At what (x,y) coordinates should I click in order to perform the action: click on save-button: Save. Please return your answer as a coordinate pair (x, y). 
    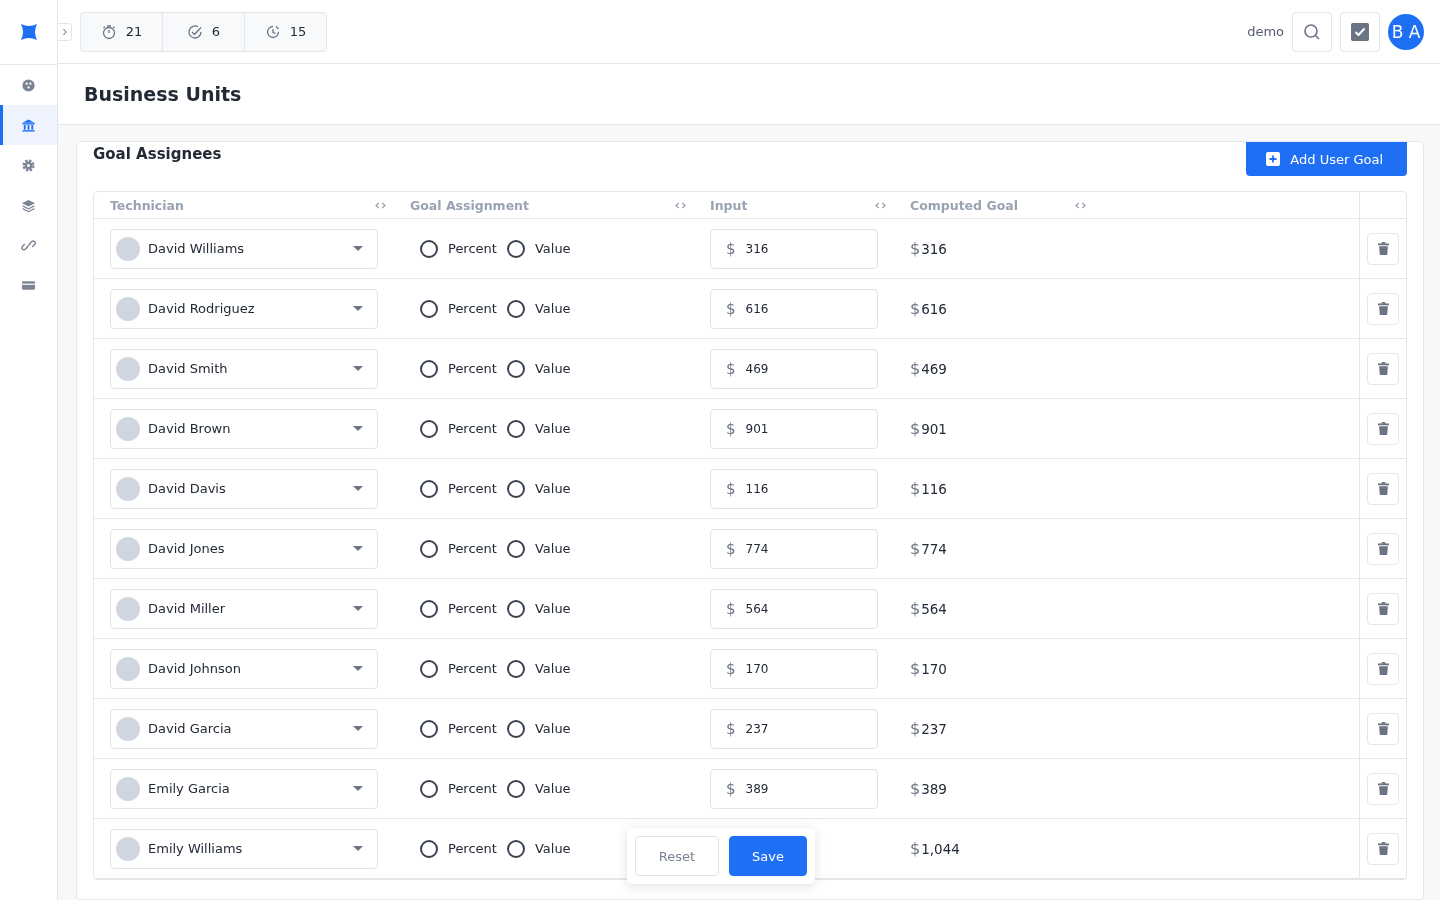
    Looking at the image, I should click on (768, 856).